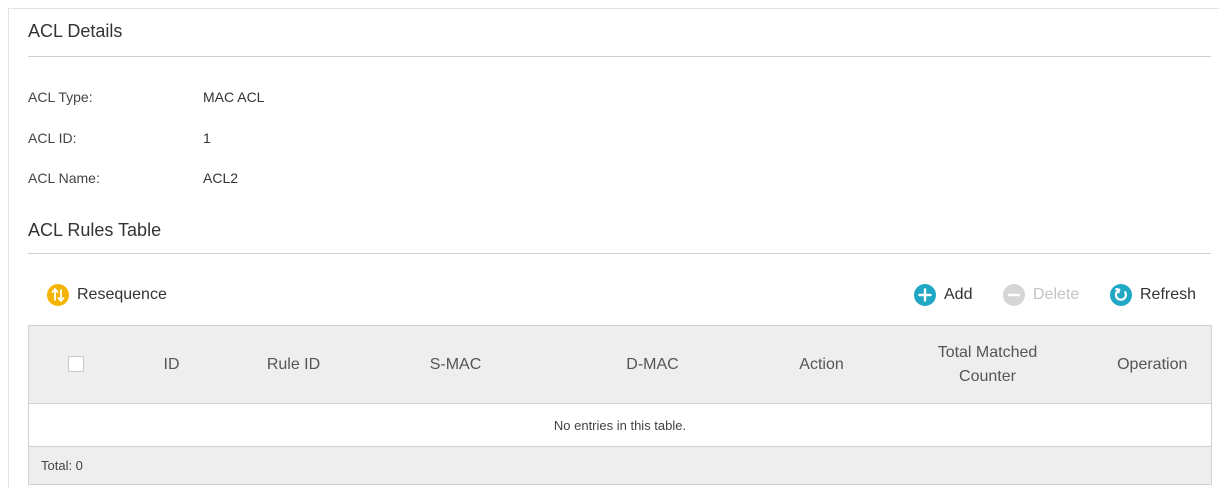 The width and height of the screenshot is (1219, 488). What do you see at coordinates (1121, 295) in the screenshot?
I see `refresh-icon` at bounding box center [1121, 295].